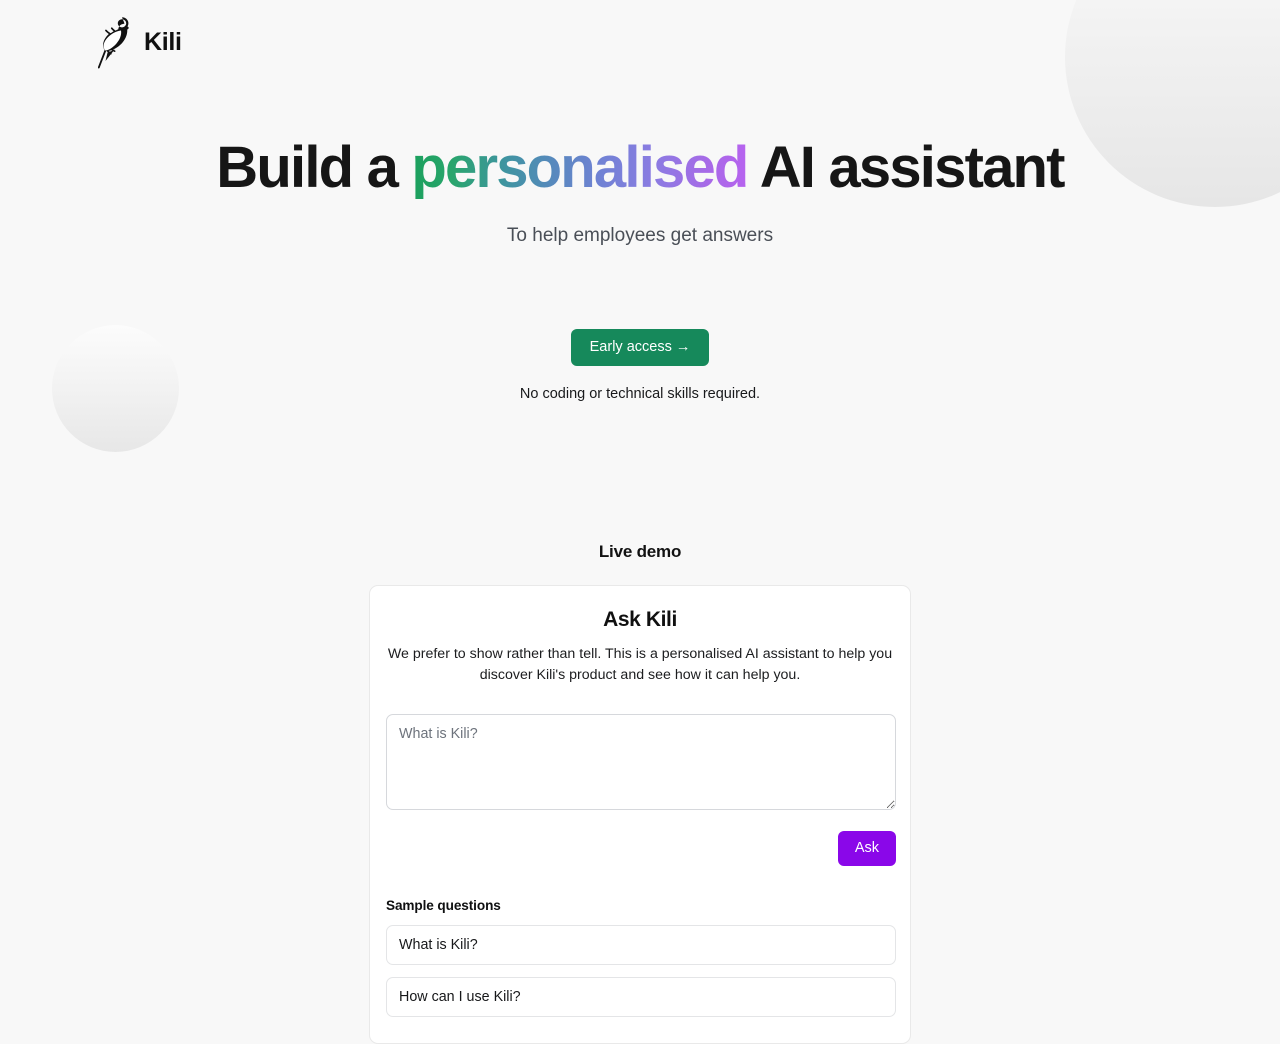  I want to click on parrot-bird-icon, so click(115, 42).